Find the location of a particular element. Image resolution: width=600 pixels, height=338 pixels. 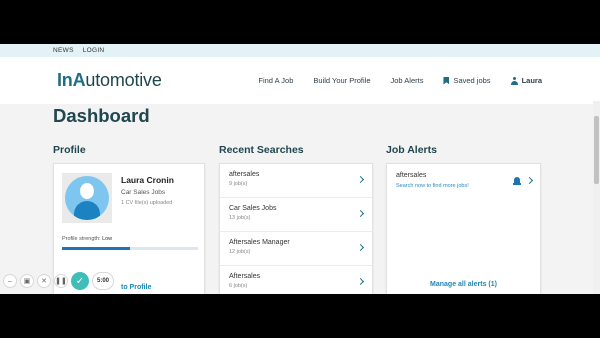

nav-saved-jobs-label: Saved jobs is located at coordinates (472, 80).